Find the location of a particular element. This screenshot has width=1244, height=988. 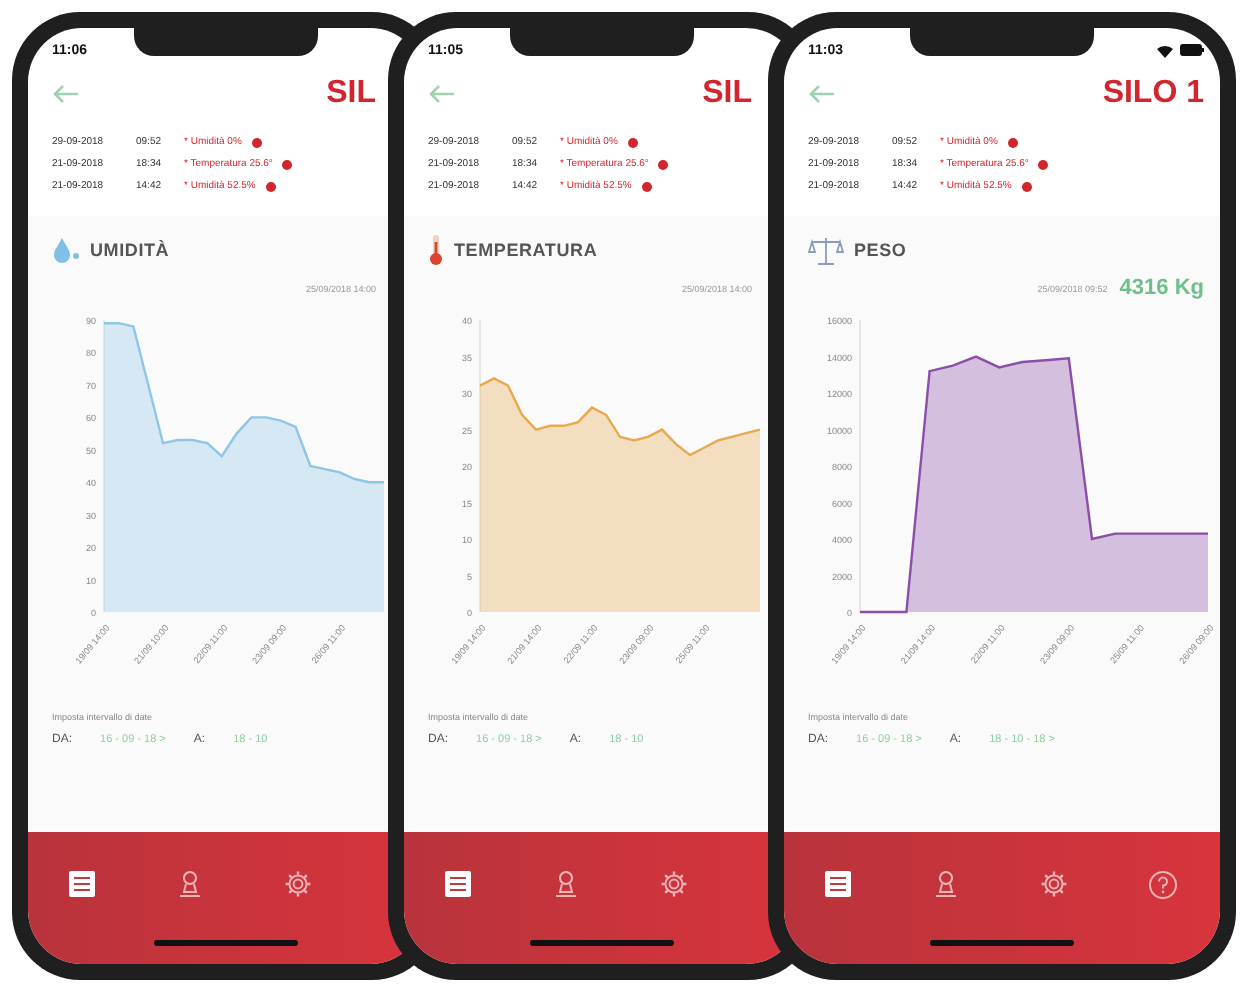

screen-title: SILO 1 is located at coordinates (1153, 94).